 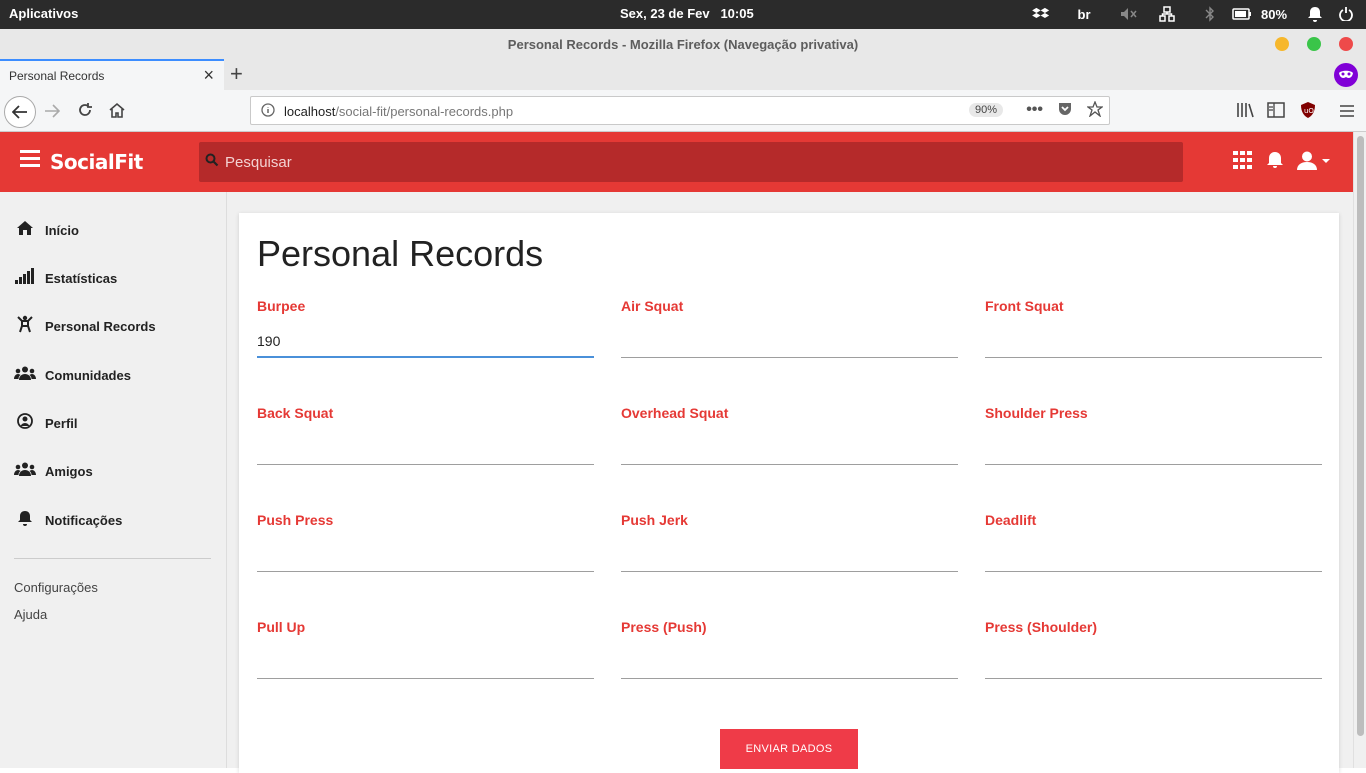 I want to click on svg-text: uO, so click(x=1309, y=111).